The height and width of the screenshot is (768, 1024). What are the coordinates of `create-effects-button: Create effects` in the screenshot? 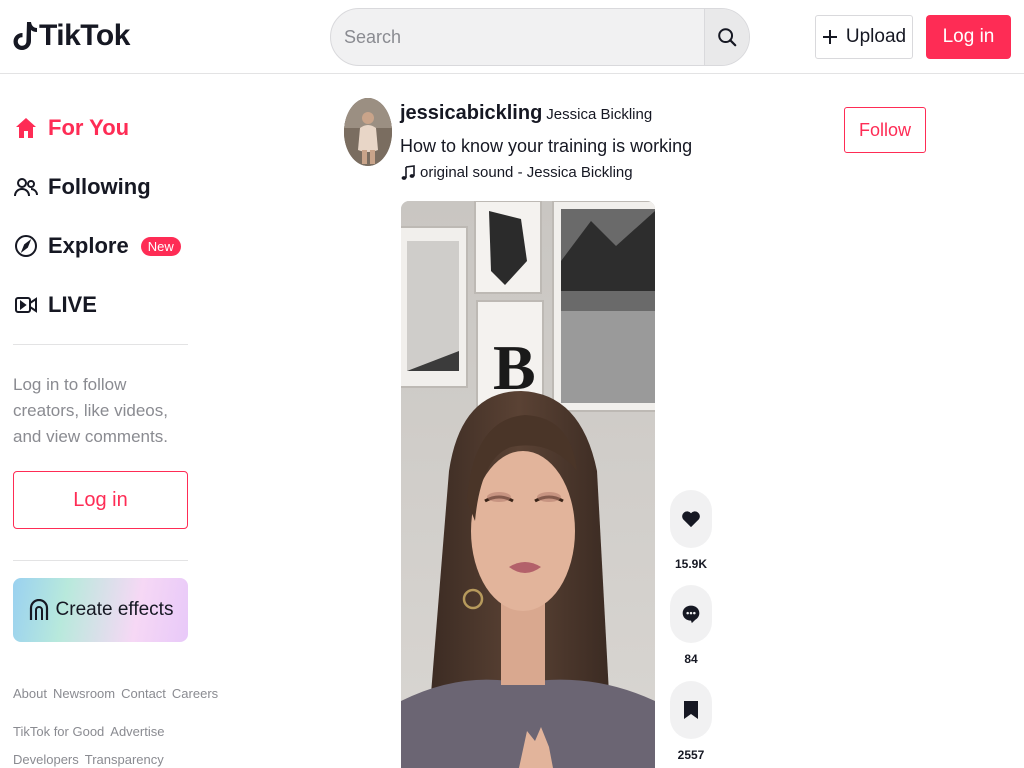 It's located at (100, 610).